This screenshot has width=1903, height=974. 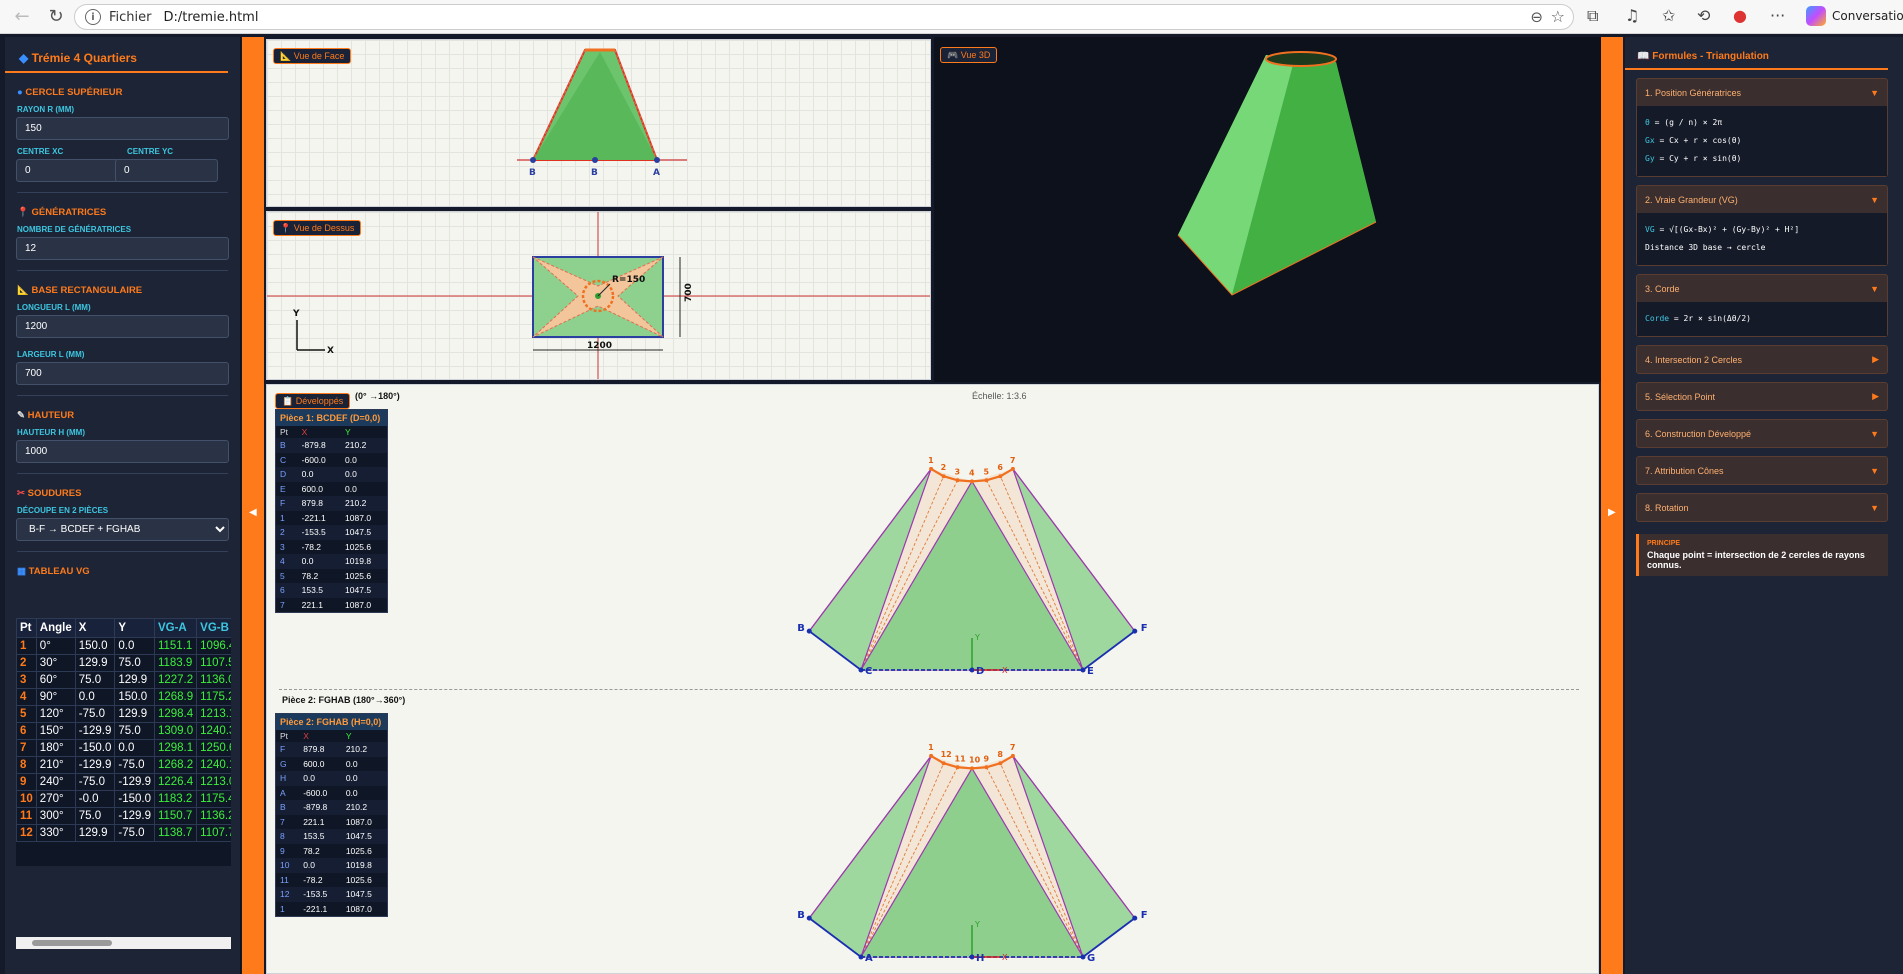 I want to click on copilot-label: Conversation, so click(x=1867, y=16).